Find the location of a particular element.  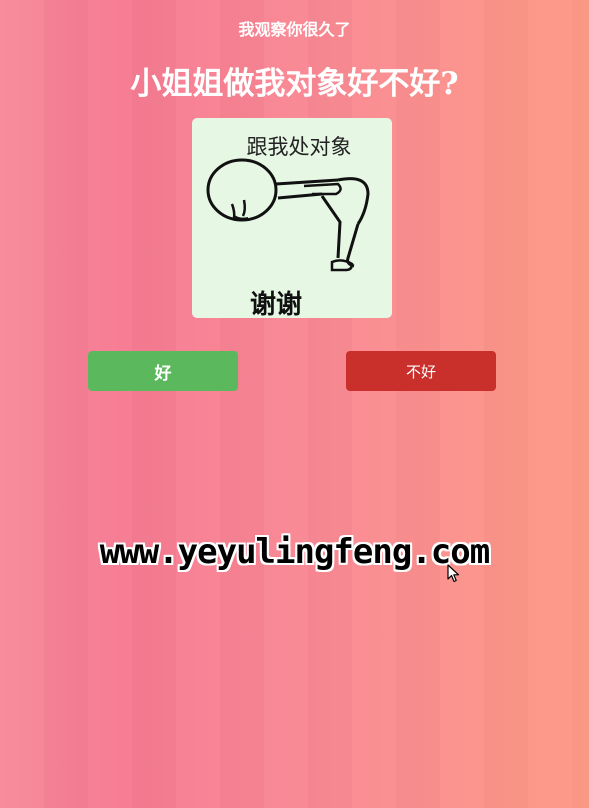

yes-button: 好 is located at coordinates (163, 371).